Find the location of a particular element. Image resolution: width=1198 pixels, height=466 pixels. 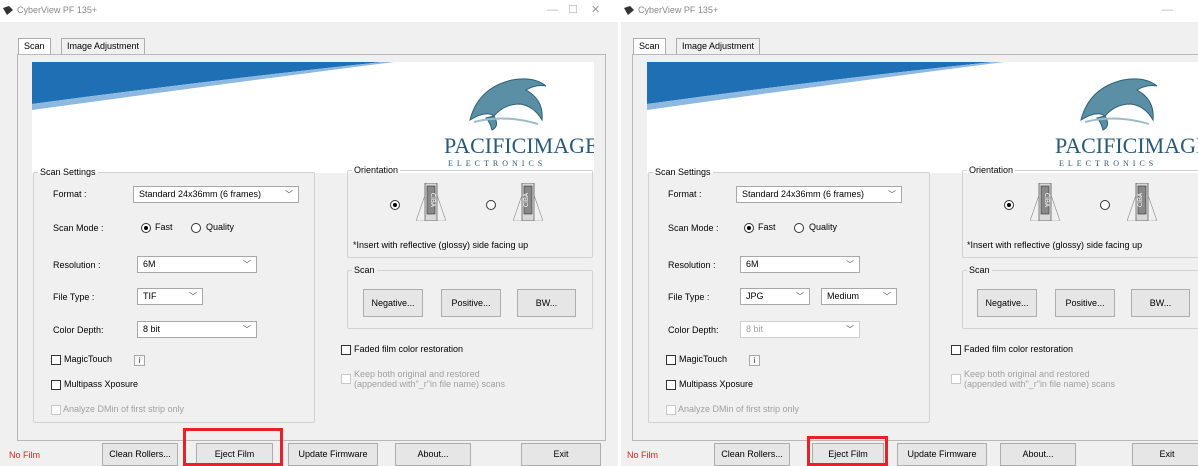

multipass-label: Multipass Xposure is located at coordinates (101, 384).